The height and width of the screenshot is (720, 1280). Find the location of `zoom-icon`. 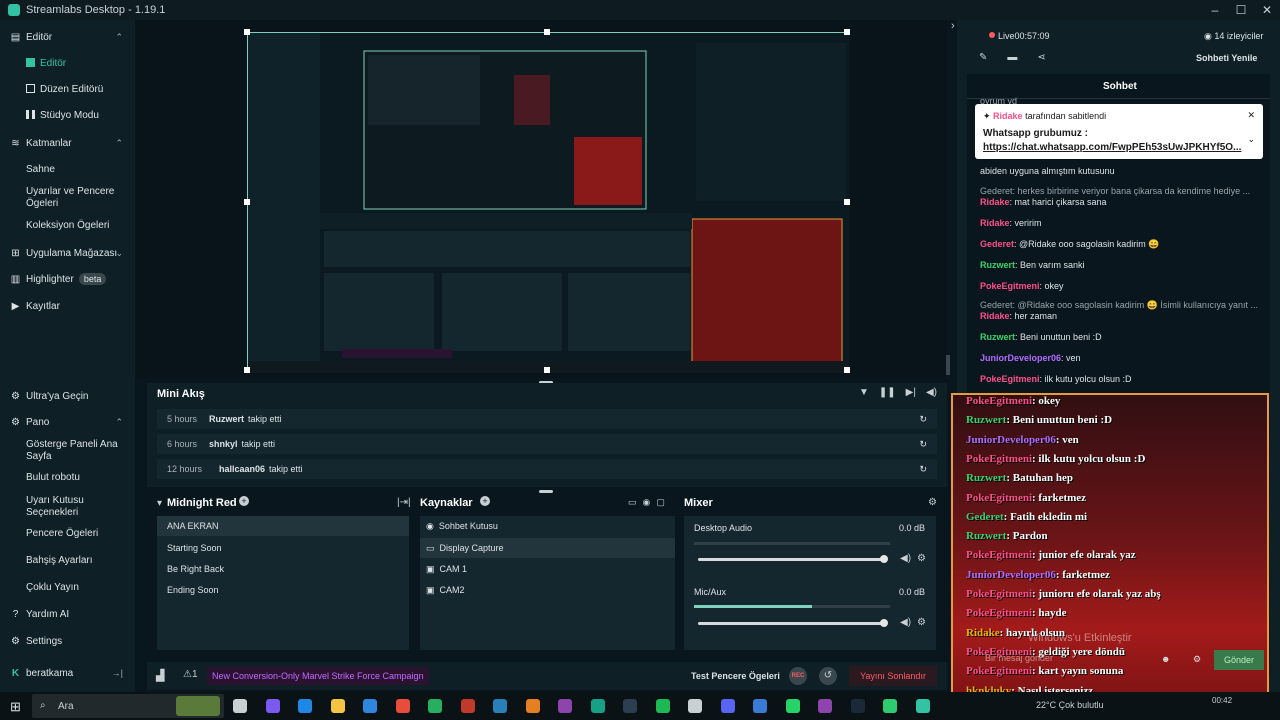

zoom-icon is located at coordinates (760, 706).